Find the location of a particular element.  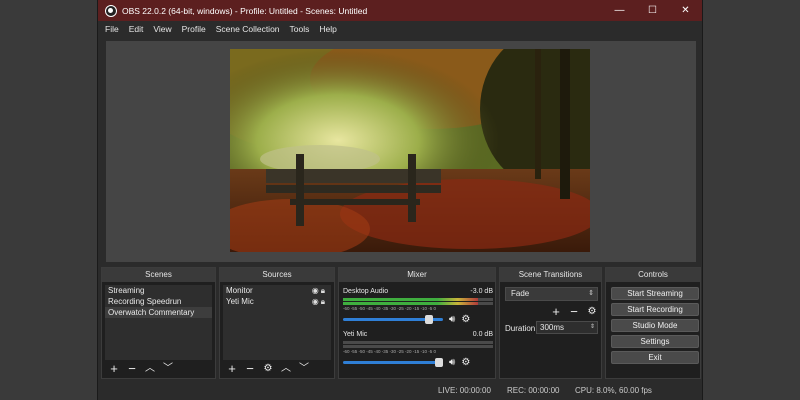

exit-button: Exit is located at coordinates (655, 357).